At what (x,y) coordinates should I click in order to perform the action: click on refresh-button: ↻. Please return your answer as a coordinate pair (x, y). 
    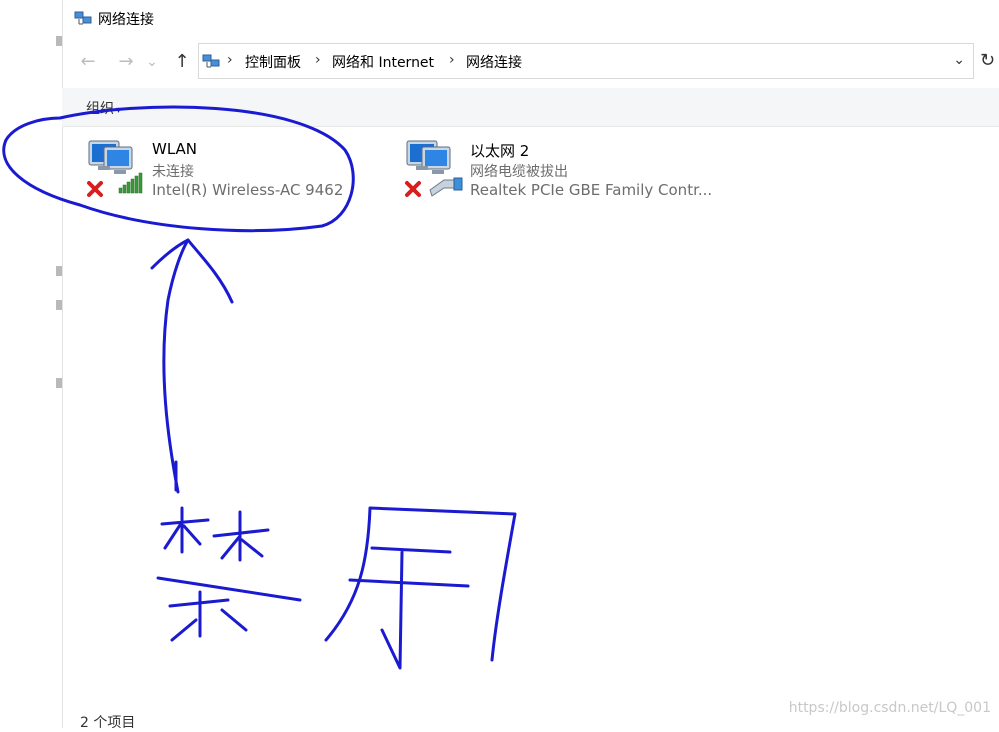
    Looking at the image, I should click on (989, 62).